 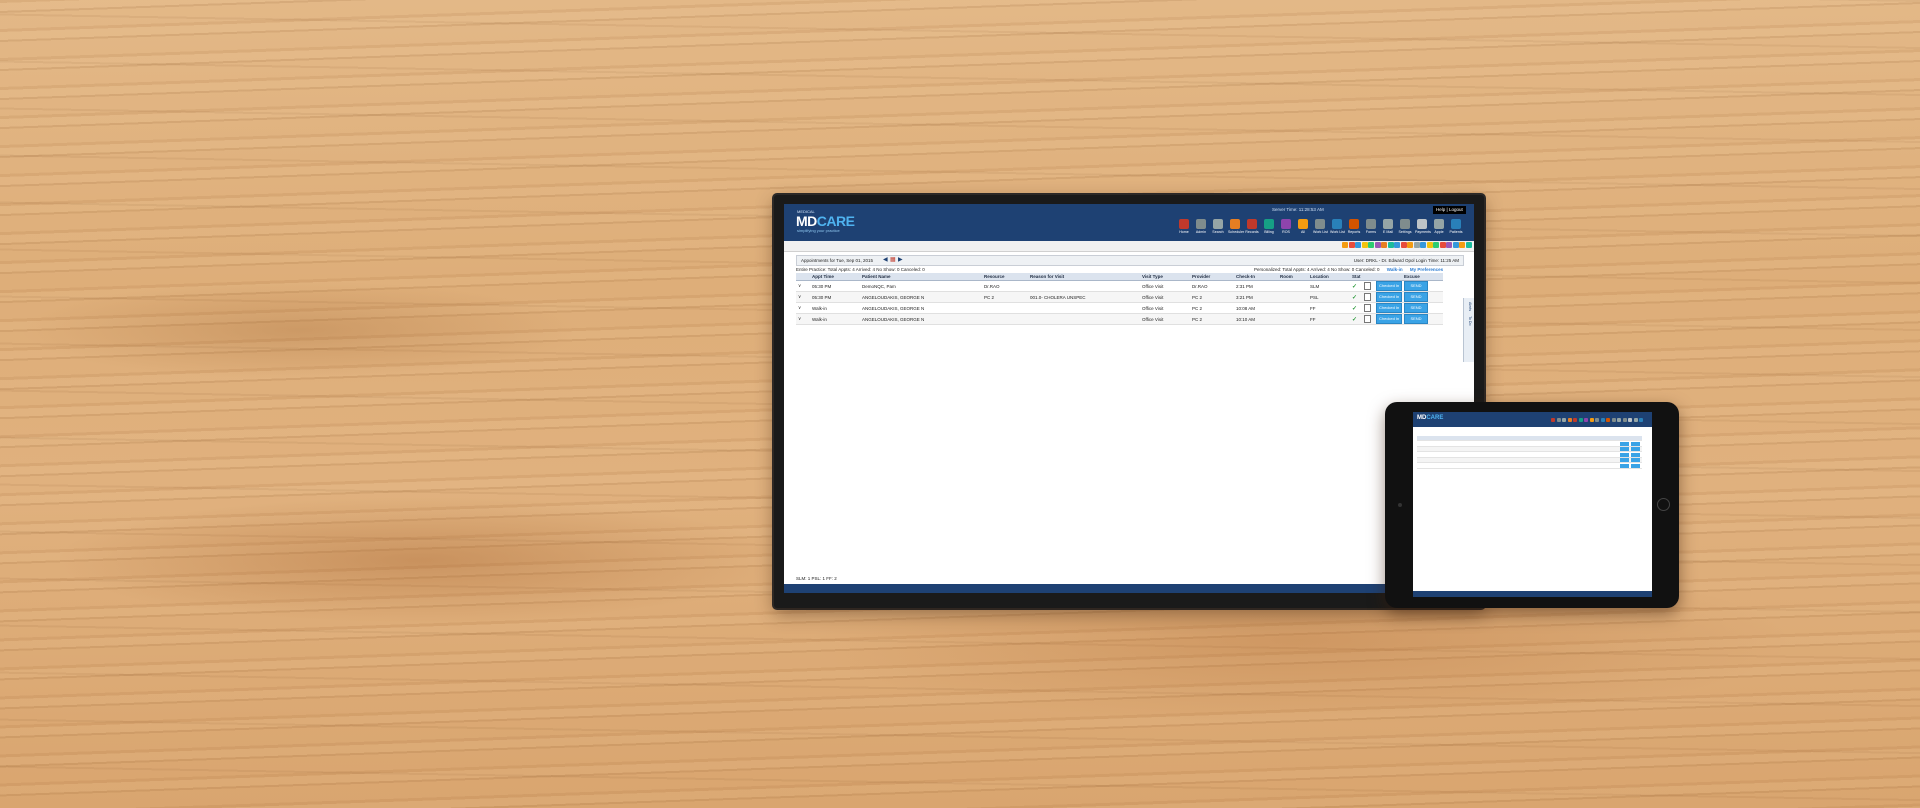 What do you see at coordinates (1564, 420) in the screenshot?
I see `tablet-search-icon` at bounding box center [1564, 420].